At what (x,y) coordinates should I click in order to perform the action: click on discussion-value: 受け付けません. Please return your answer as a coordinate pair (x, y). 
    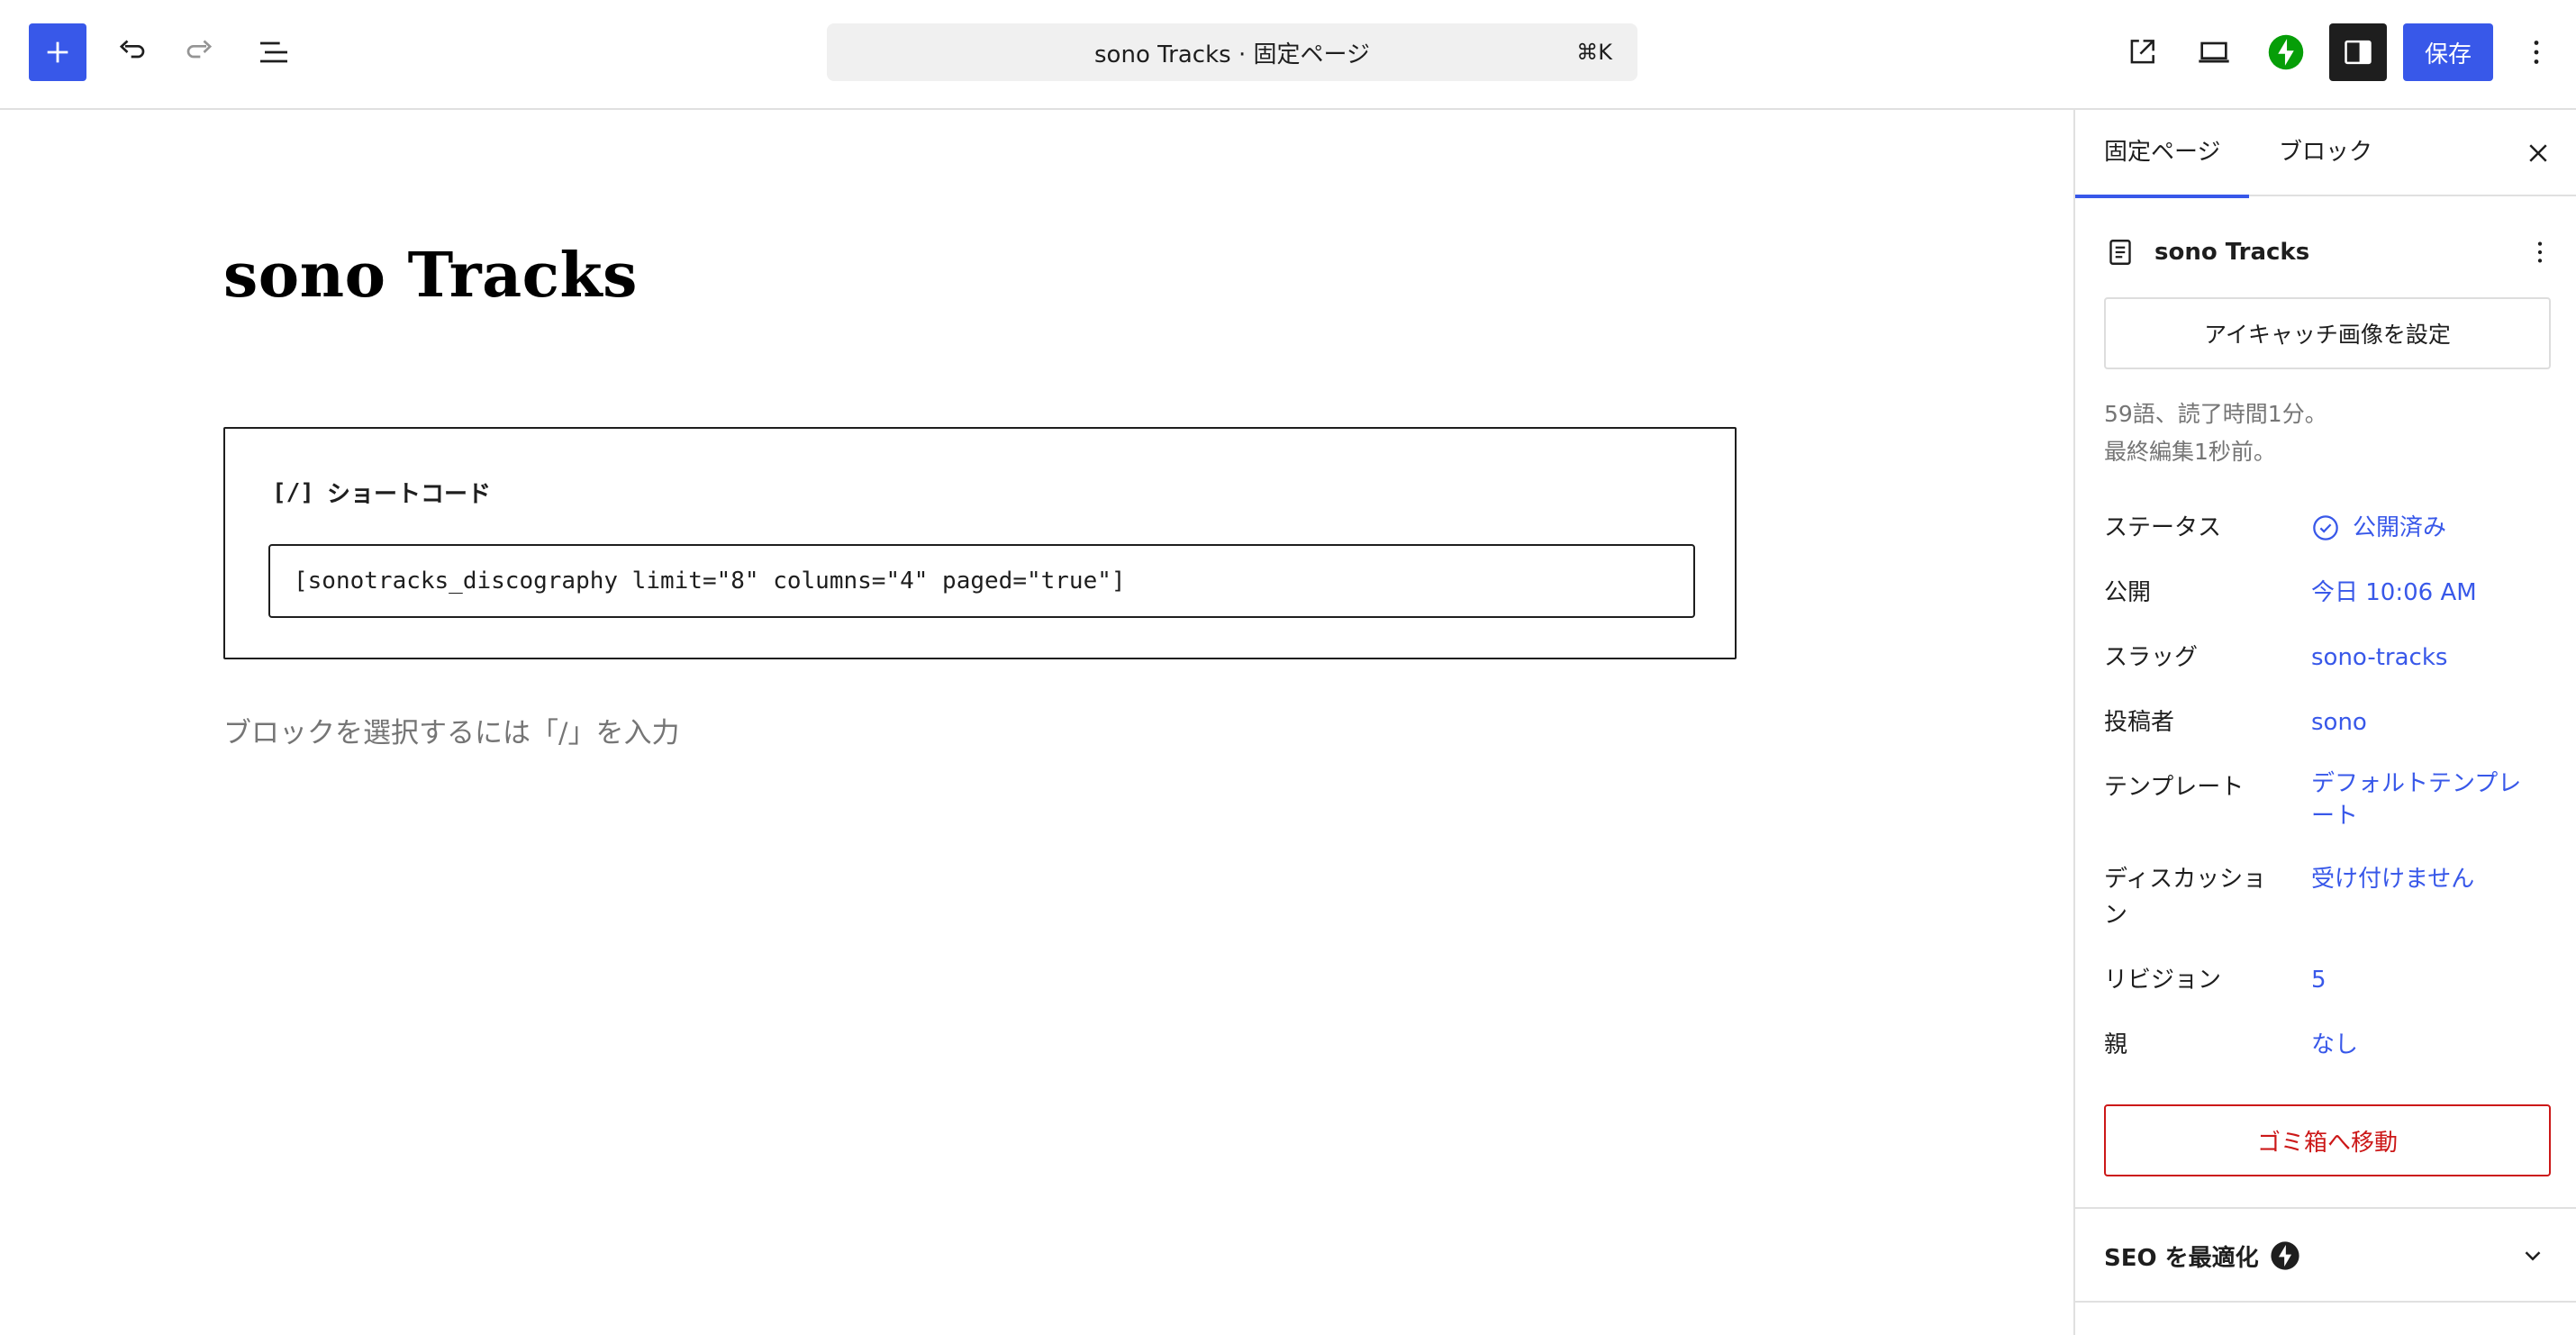
    Looking at the image, I should click on (2432, 879).